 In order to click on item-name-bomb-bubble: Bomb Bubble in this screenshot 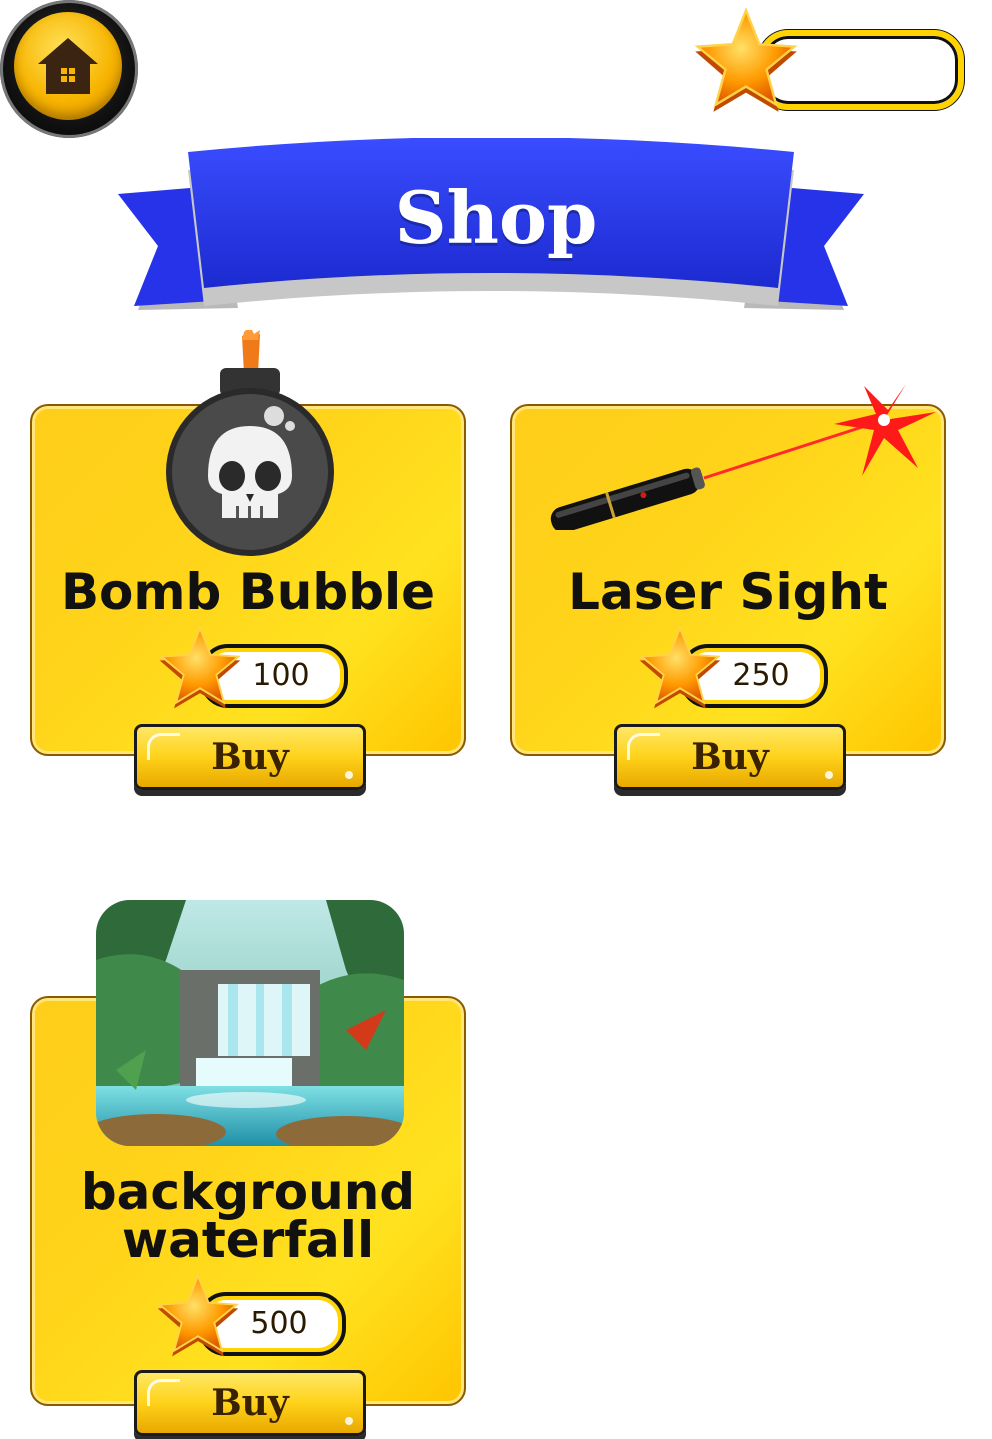, I will do `click(248, 592)`.